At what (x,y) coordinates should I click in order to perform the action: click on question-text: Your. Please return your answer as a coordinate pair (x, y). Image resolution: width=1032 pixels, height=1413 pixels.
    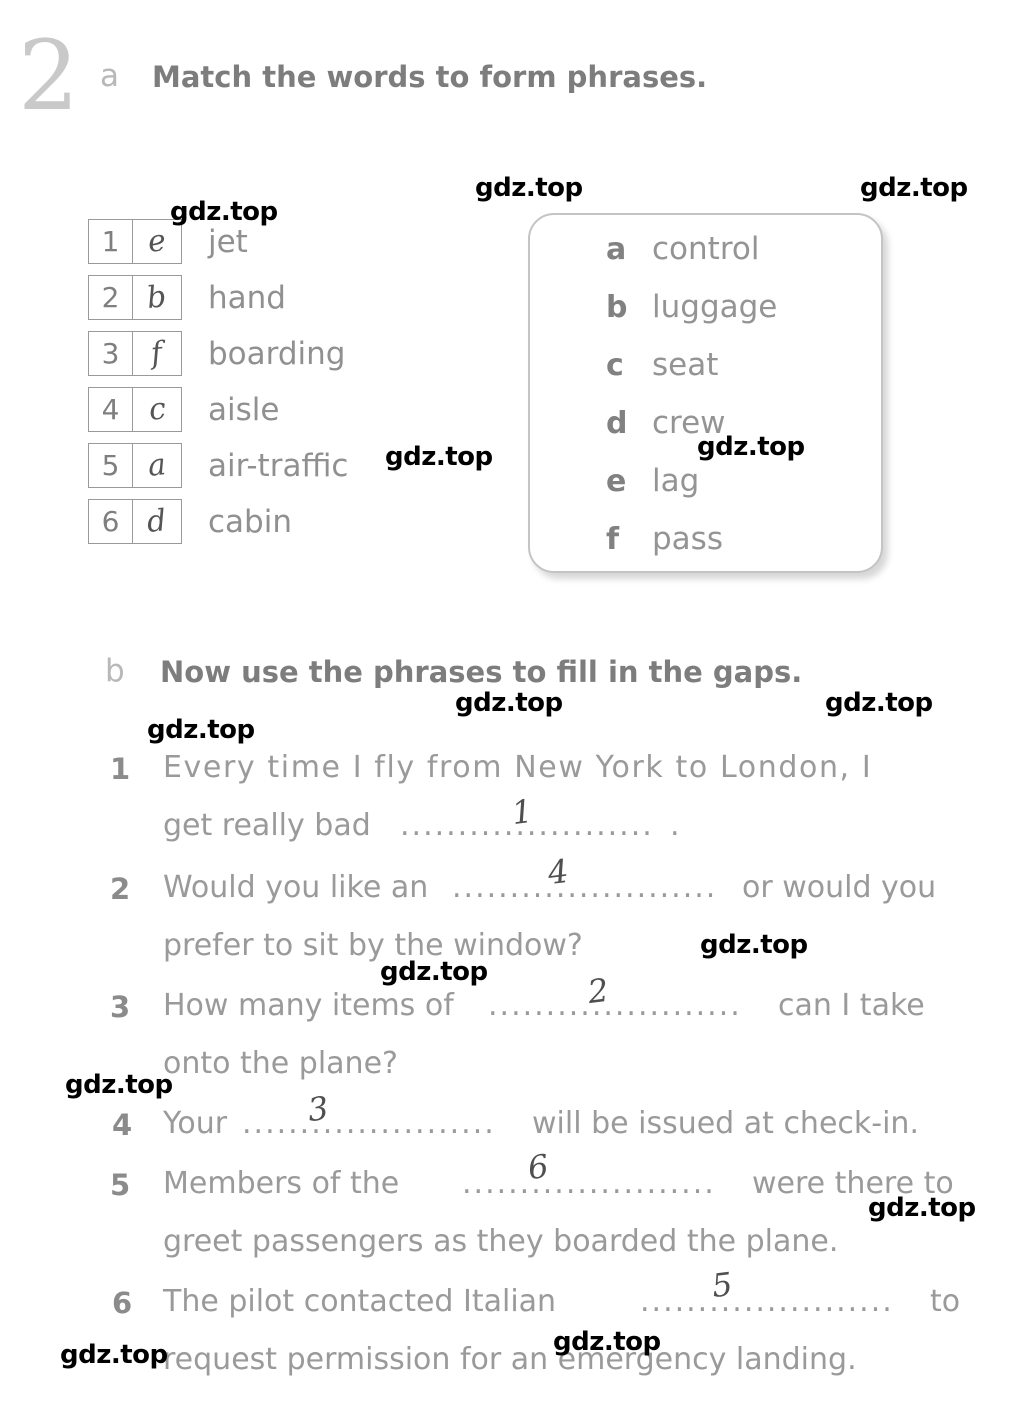
    Looking at the image, I should click on (195, 1123).